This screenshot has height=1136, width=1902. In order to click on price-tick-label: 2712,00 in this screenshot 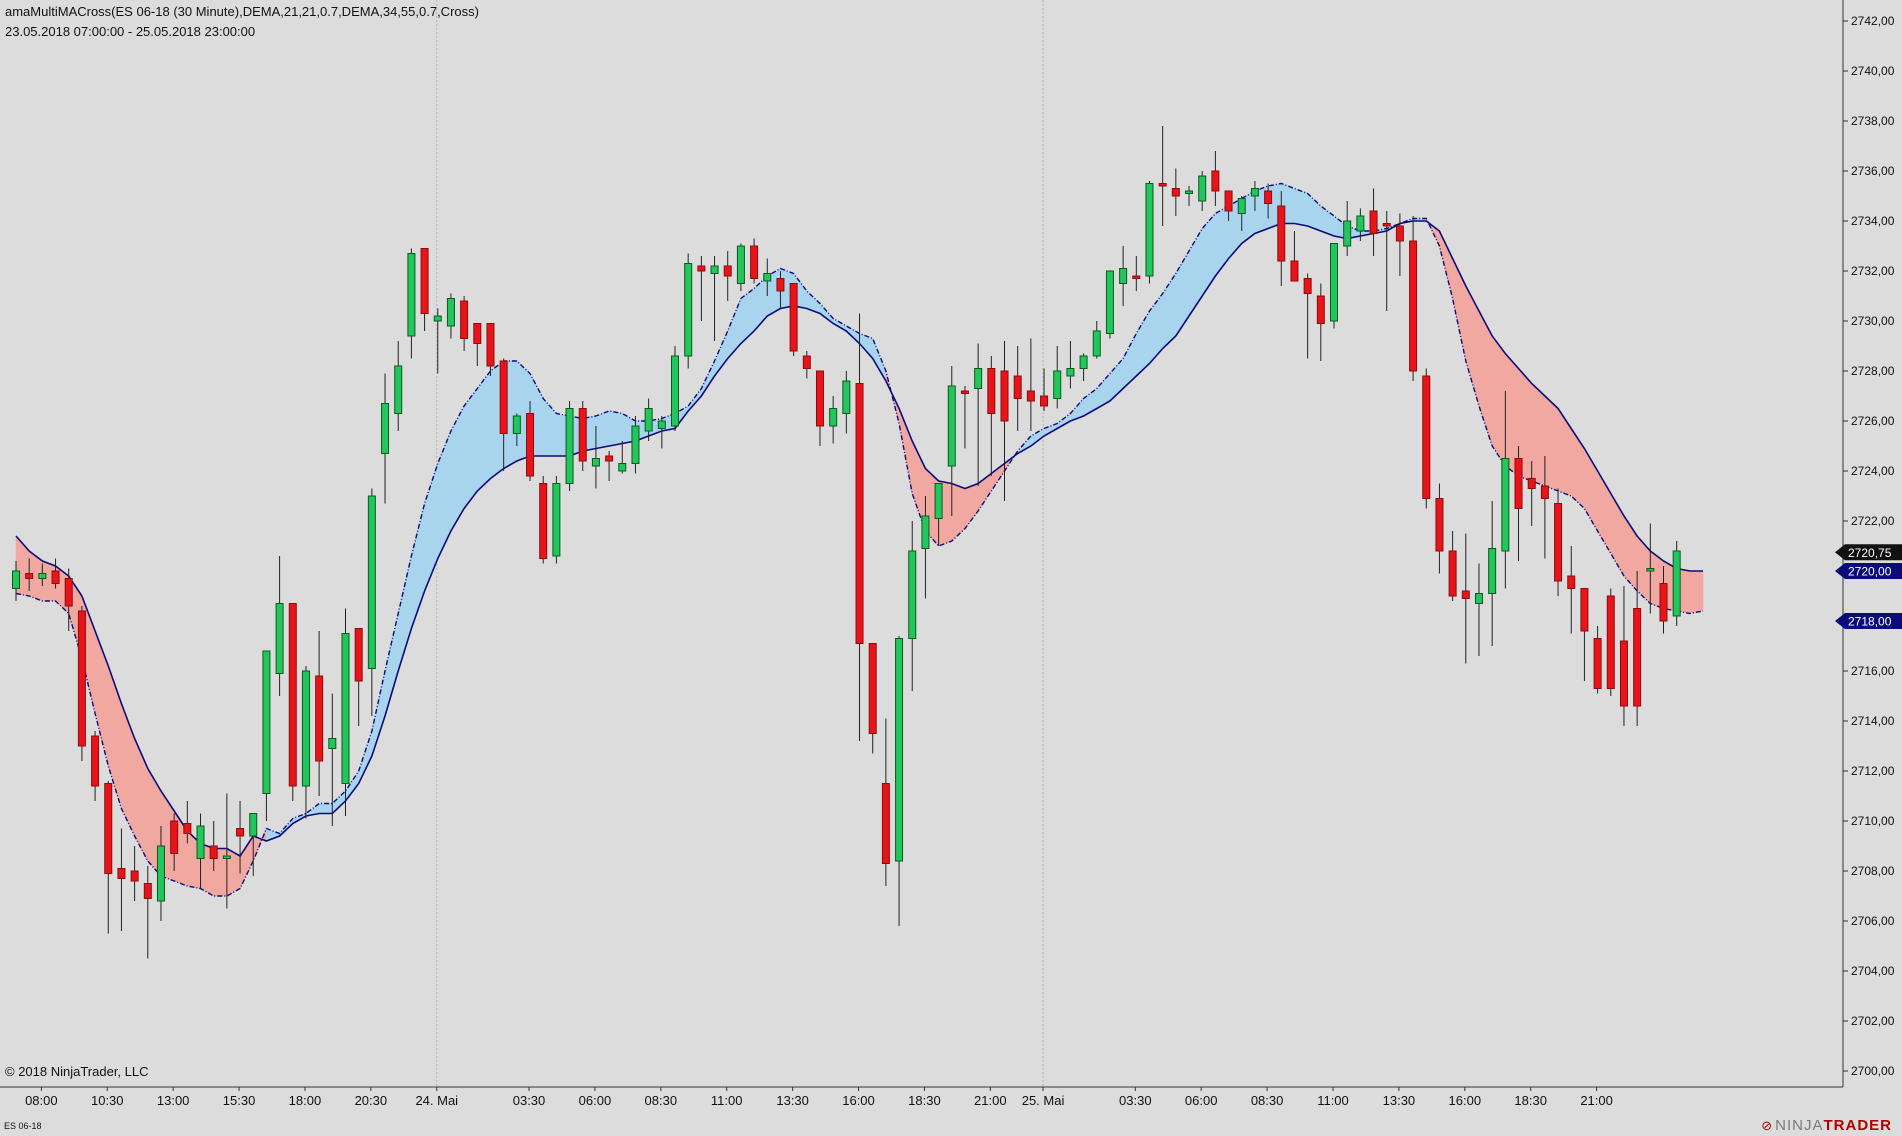, I will do `click(1873, 771)`.